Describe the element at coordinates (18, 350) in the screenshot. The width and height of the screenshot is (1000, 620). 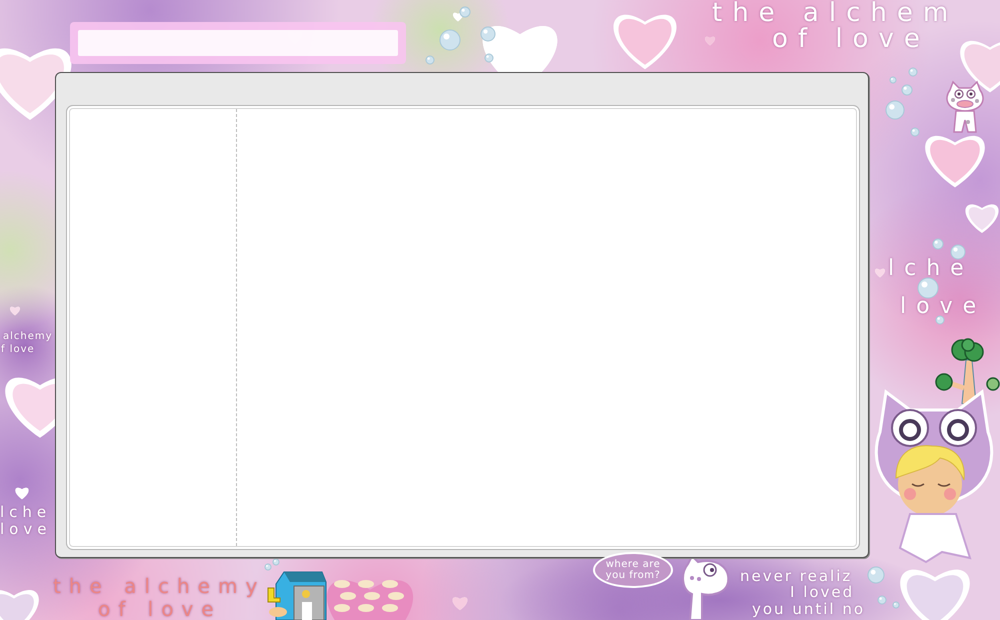
I see `wallpaper-text: f love` at that location.